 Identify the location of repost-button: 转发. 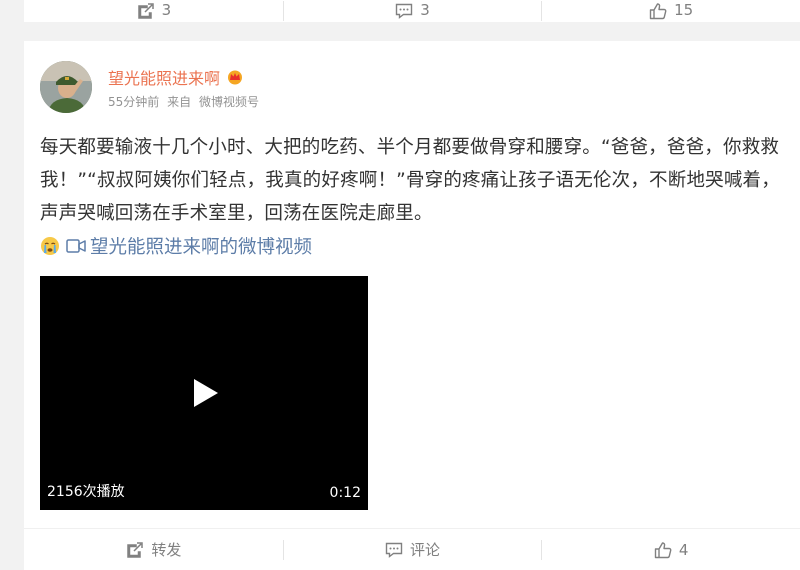
(153, 549).